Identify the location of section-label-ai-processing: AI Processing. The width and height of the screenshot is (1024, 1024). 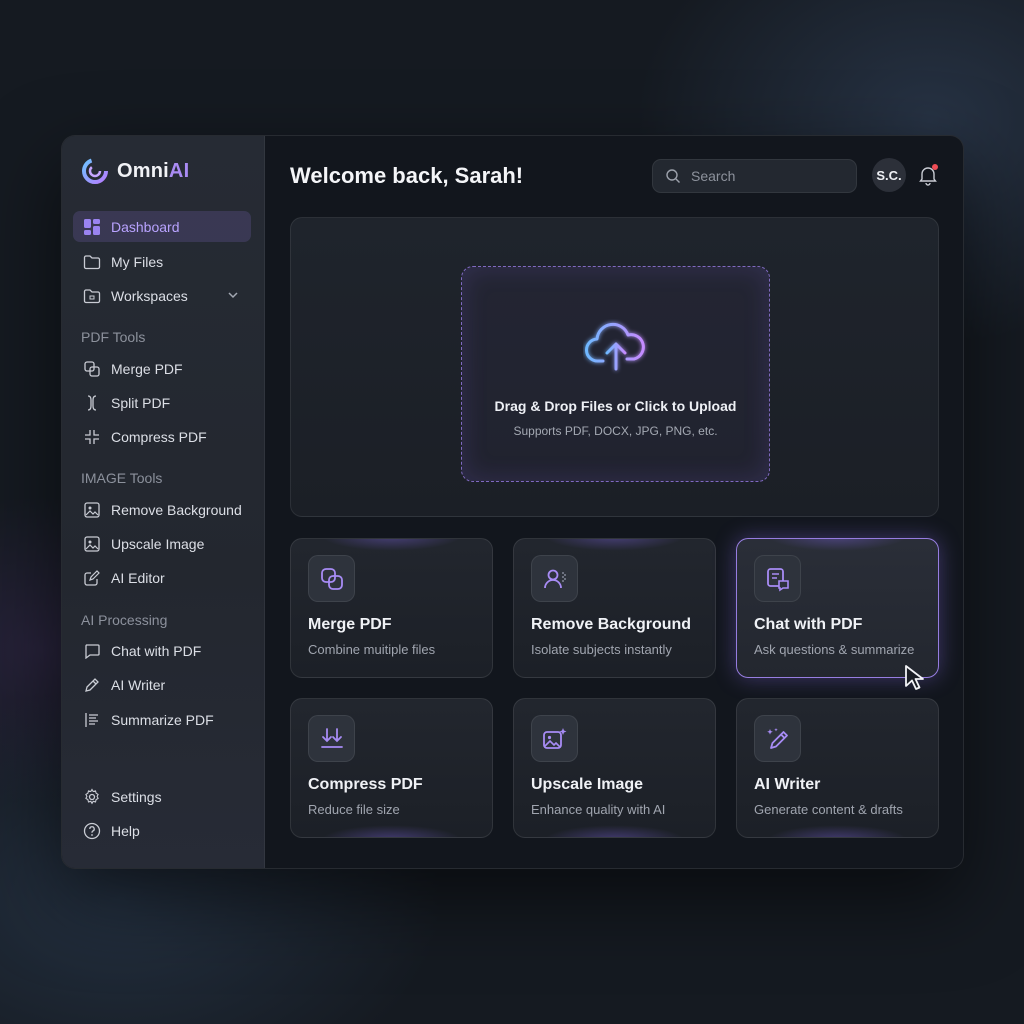
(124, 620).